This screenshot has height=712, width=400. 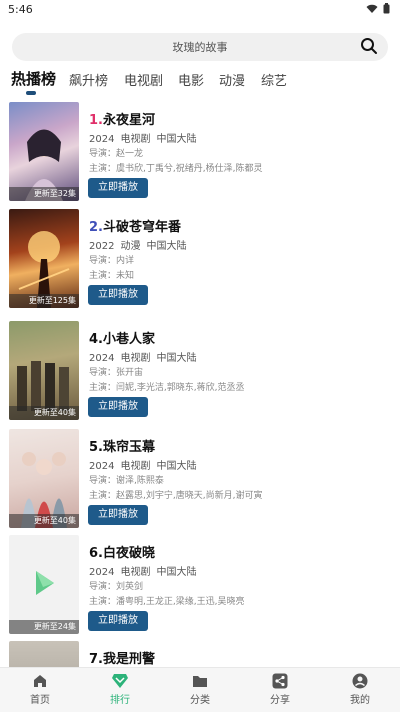 What do you see at coordinates (120, 689) in the screenshot?
I see `nav-ranking: 排行` at bounding box center [120, 689].